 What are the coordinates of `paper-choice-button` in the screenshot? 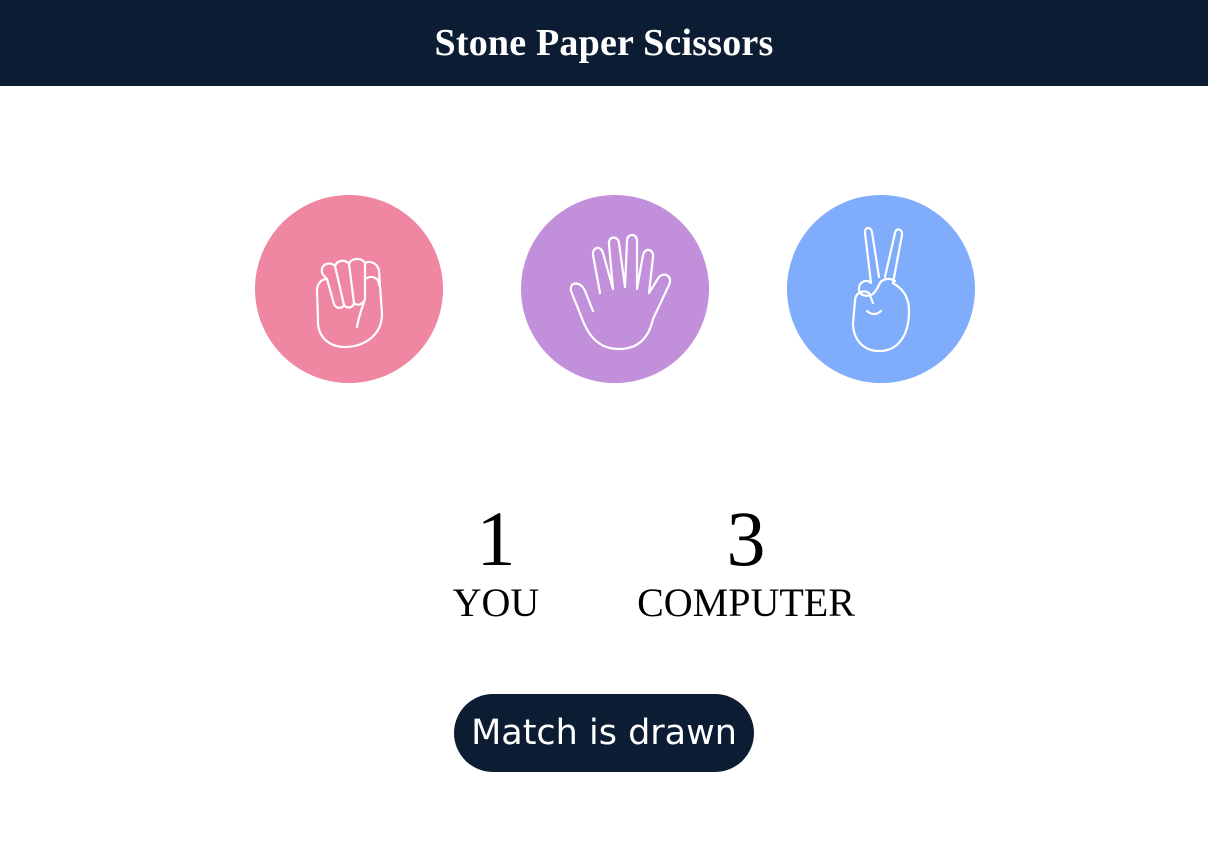 It's located at (615, 289).